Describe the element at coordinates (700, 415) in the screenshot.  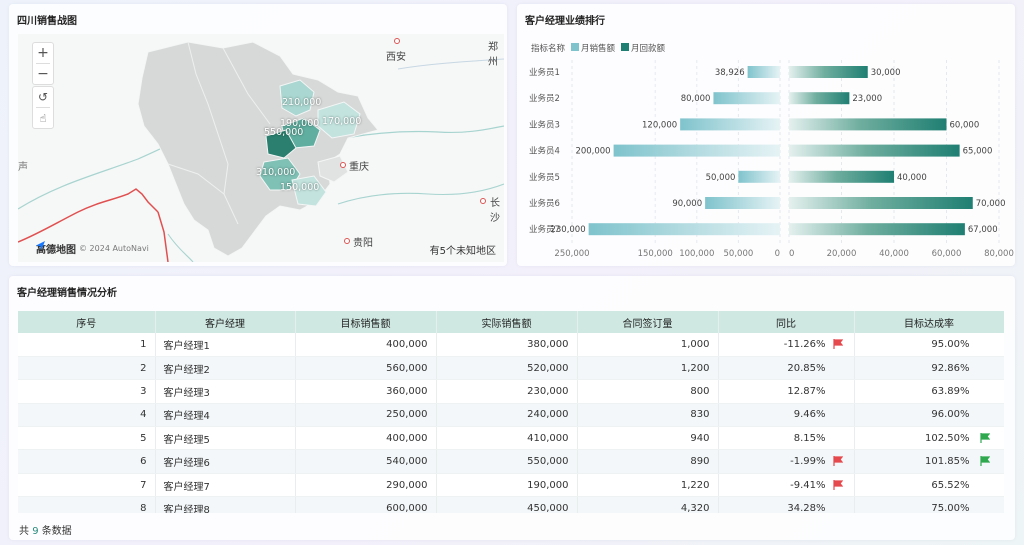
I see `cell-contracts-value: 830` at that location.